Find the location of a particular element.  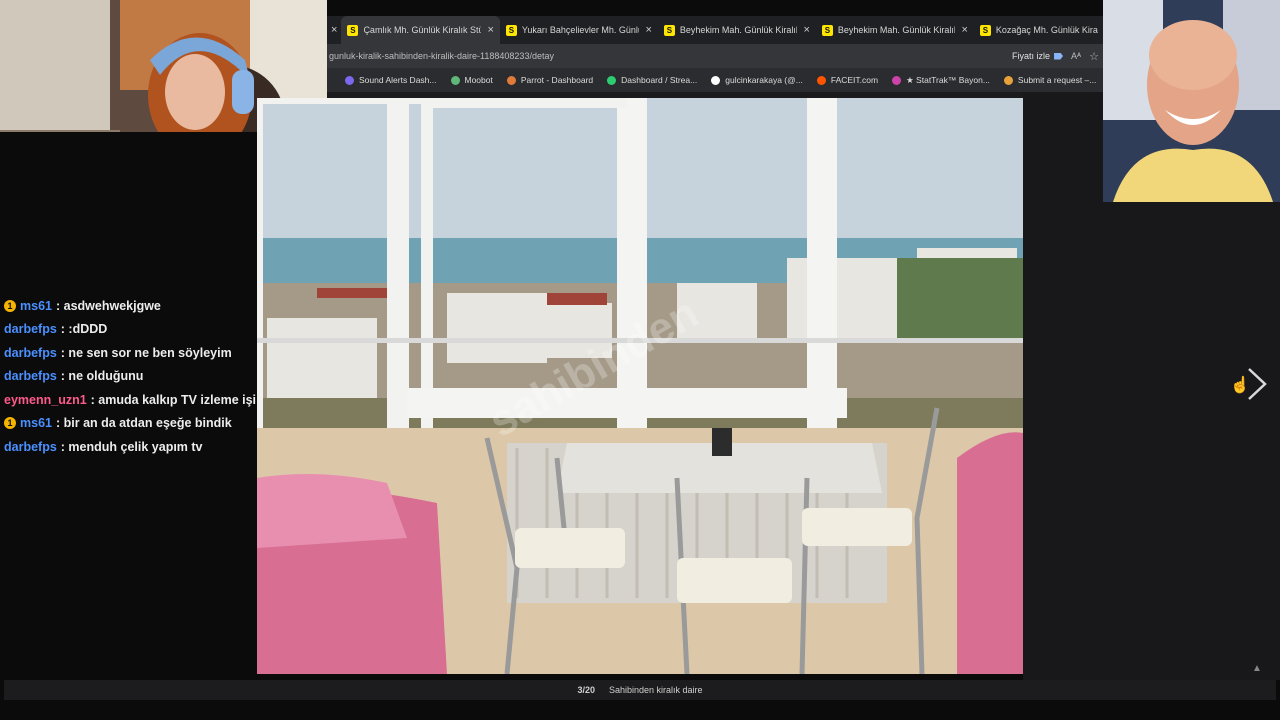

chat-username: eymenn_uzn1 is located at coordinates (45, 399).